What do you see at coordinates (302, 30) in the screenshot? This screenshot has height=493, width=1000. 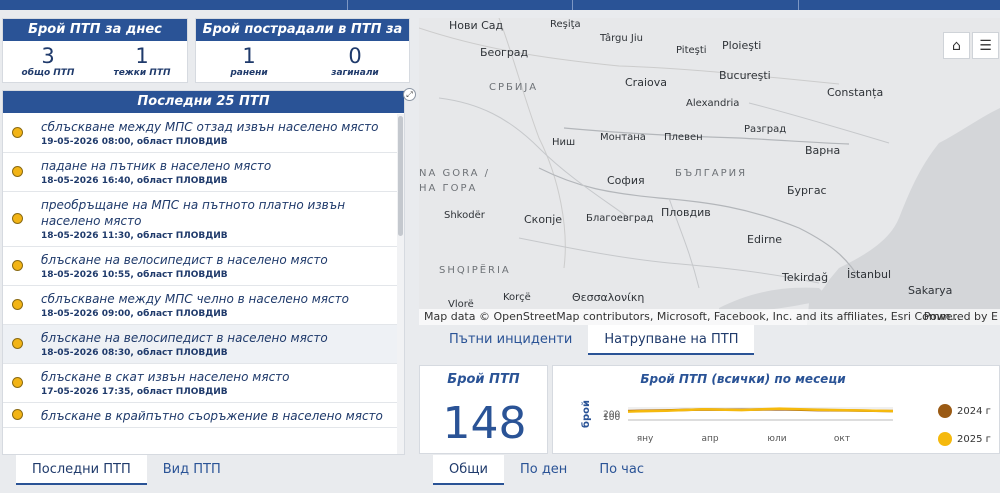 I see `injured-card-title: Брой пострадали в ПТП за` at bounding box center [302, 30].